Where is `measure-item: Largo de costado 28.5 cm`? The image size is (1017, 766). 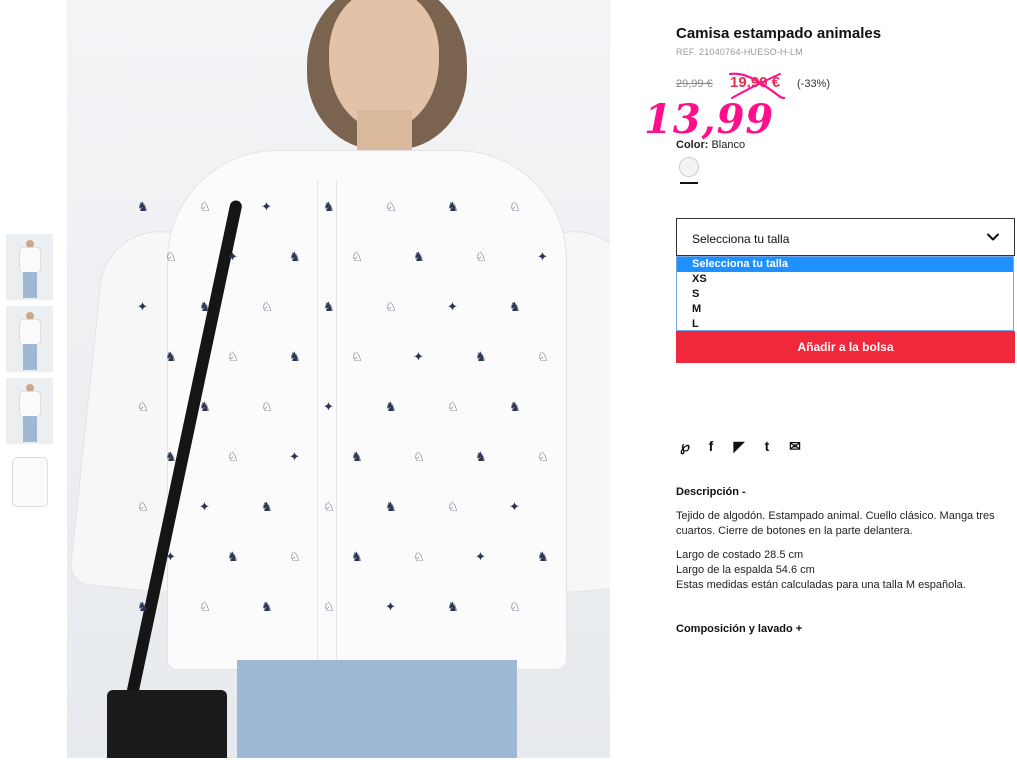 measure-item: Largo de costado 28.5 cm is located at coordinates (740, 555).